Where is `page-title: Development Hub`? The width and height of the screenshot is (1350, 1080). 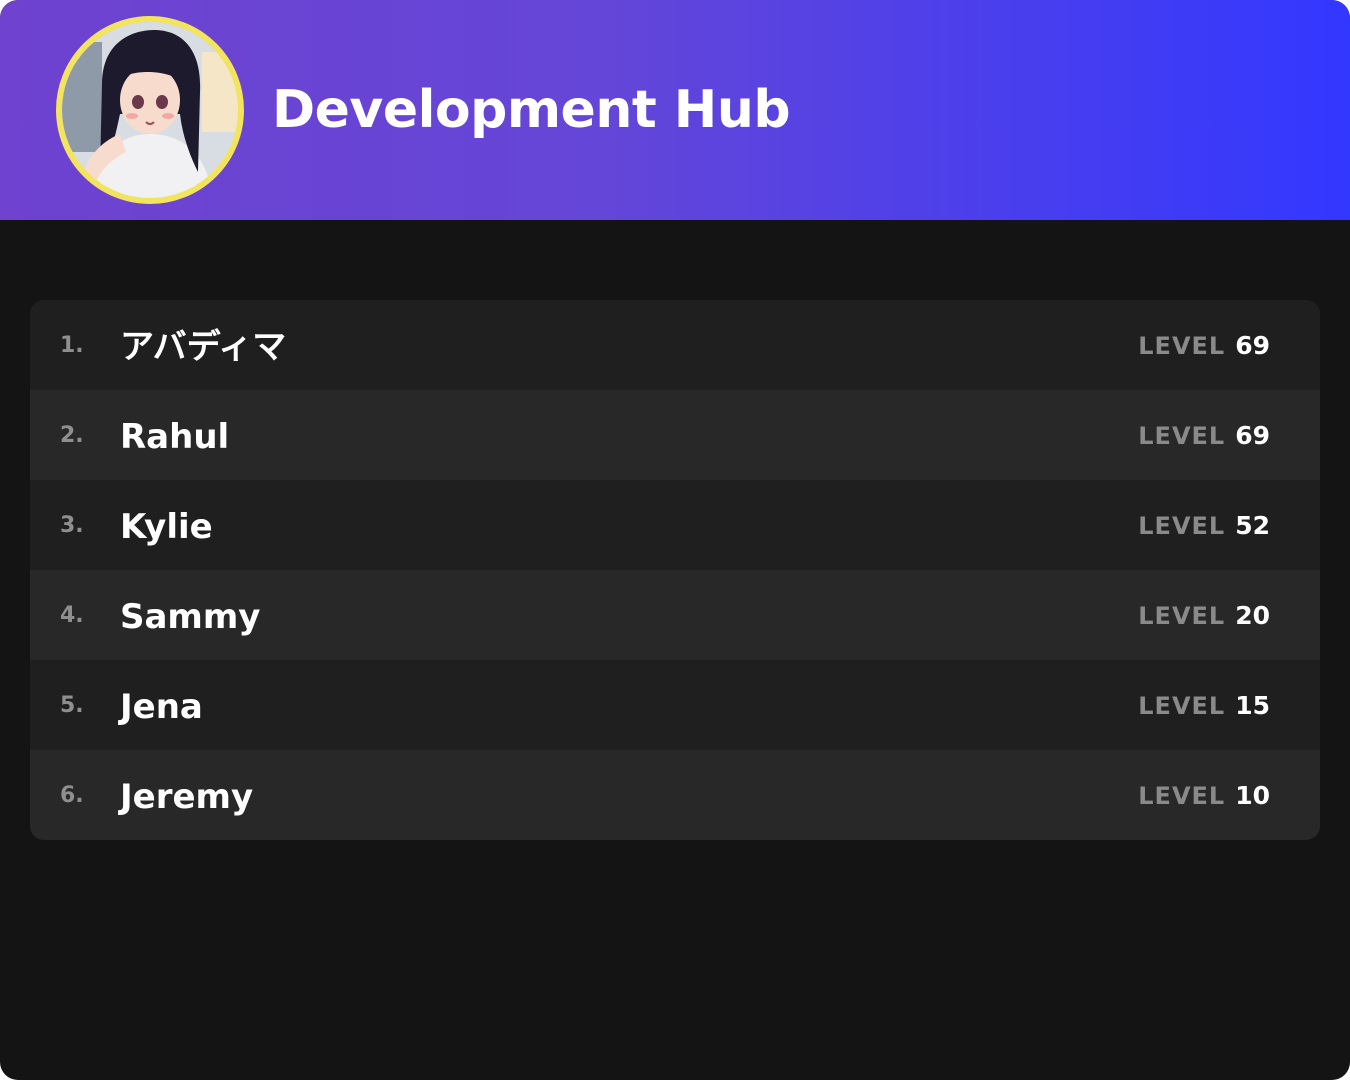
page-title: Development Hub is located at coordinates (531, 110).